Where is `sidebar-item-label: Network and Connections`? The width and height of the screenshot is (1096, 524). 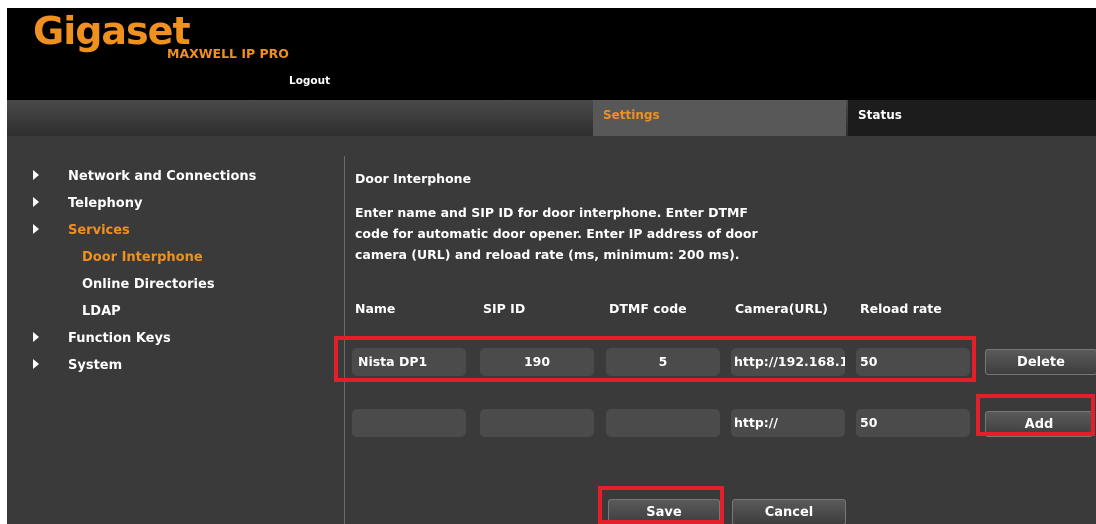 sidebar-item-label: Network and Connections is located at coordinates (162, 176).